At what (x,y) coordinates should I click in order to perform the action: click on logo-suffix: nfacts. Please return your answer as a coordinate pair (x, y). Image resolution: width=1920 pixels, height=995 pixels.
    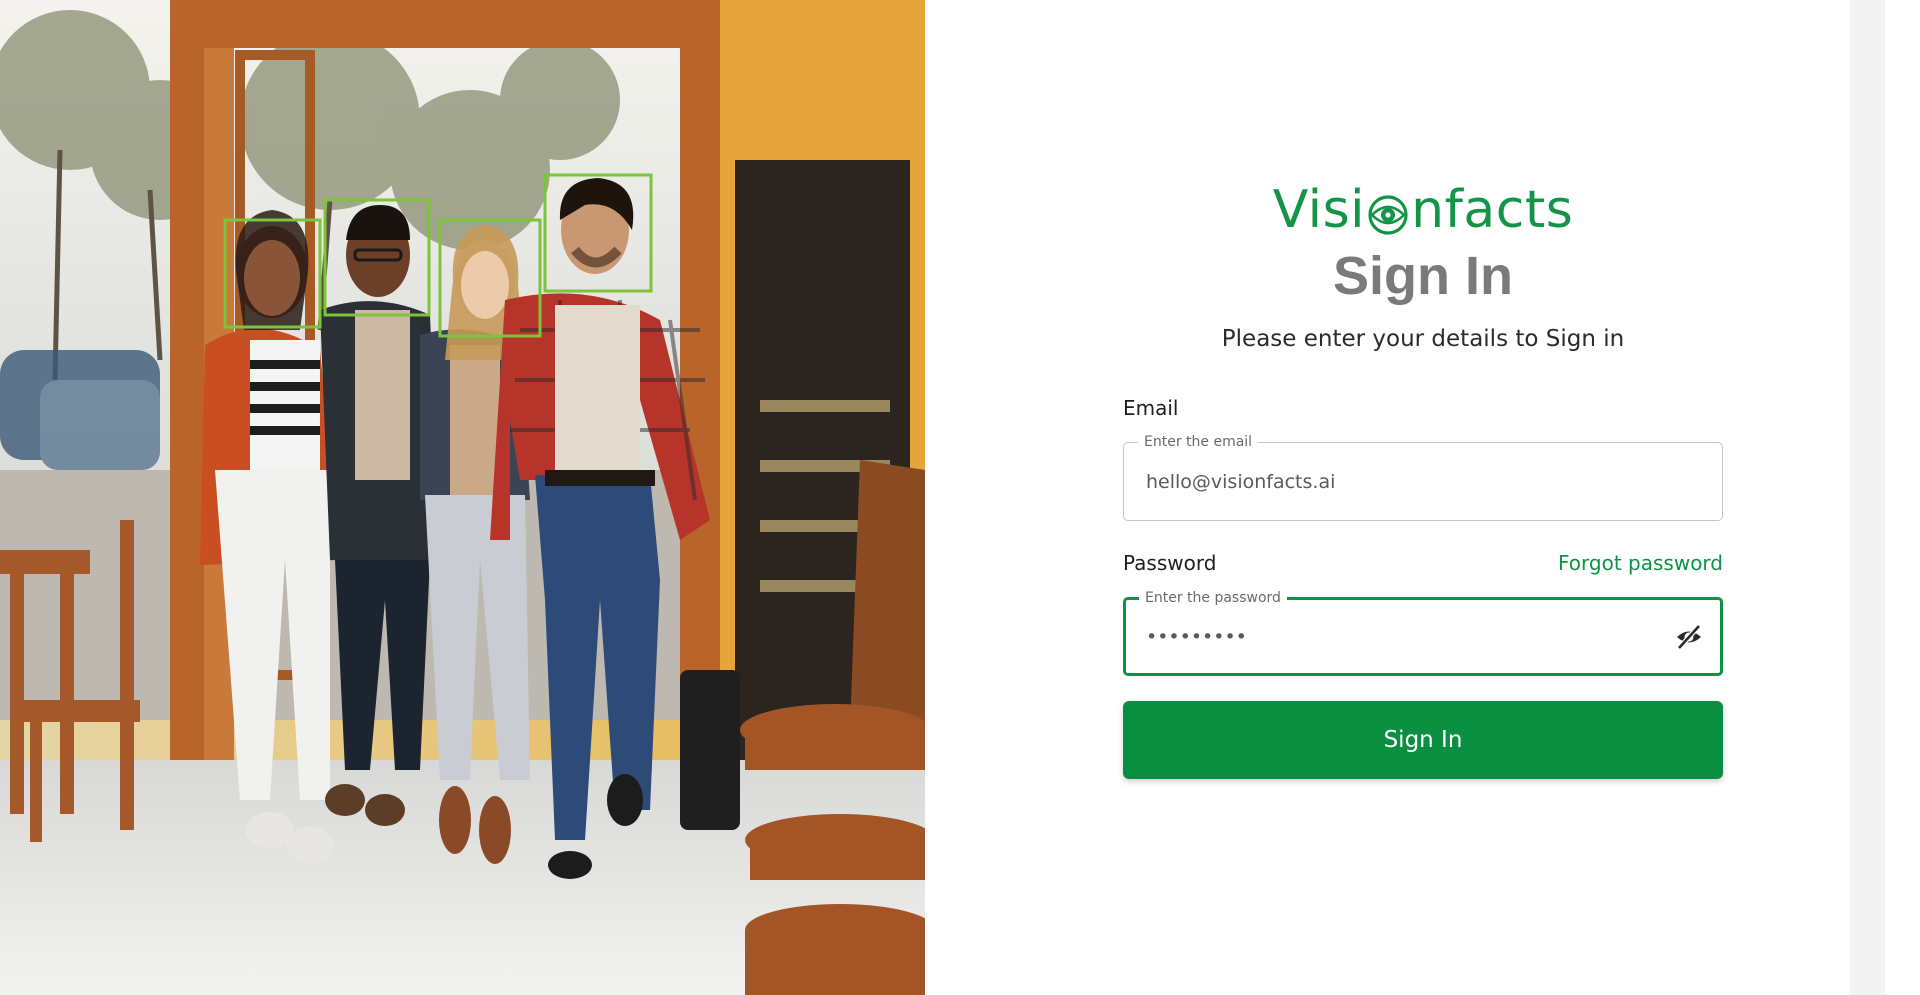
    Looking at the image, I should click on (1492, 210).